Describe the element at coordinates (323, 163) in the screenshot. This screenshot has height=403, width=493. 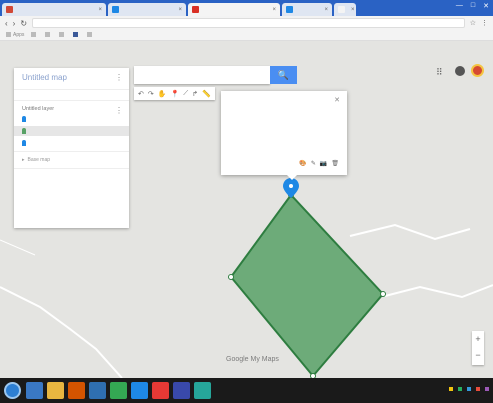
I see `camera-icon: 📷` at that location.